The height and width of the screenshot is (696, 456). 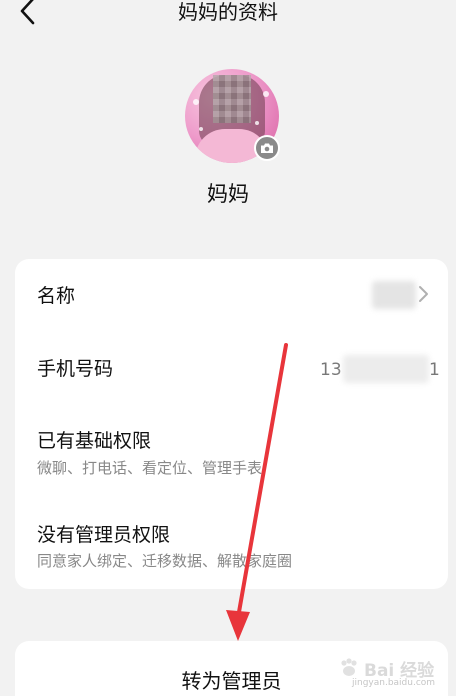 What do you see at coordinates (394, 683) in the screenshot?
I see `watermark-url: jingyan.baidu.com` at bounding box center [394, 683].